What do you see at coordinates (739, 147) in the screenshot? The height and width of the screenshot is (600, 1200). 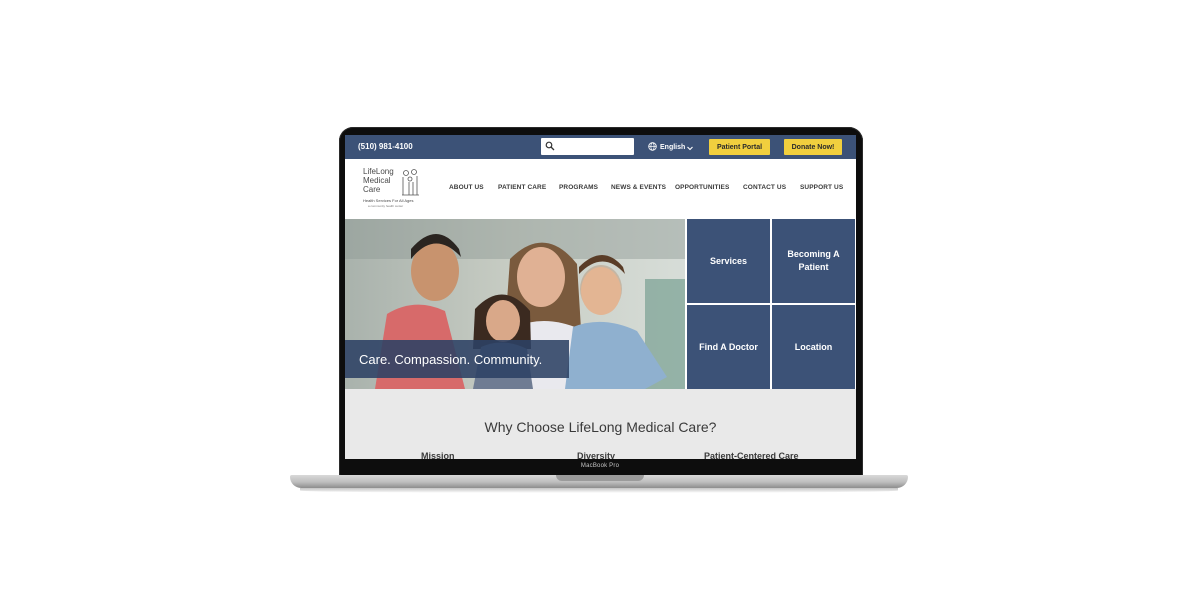 I see `patient-portal-button: Patient Portal` at bounding box center [739, 147].